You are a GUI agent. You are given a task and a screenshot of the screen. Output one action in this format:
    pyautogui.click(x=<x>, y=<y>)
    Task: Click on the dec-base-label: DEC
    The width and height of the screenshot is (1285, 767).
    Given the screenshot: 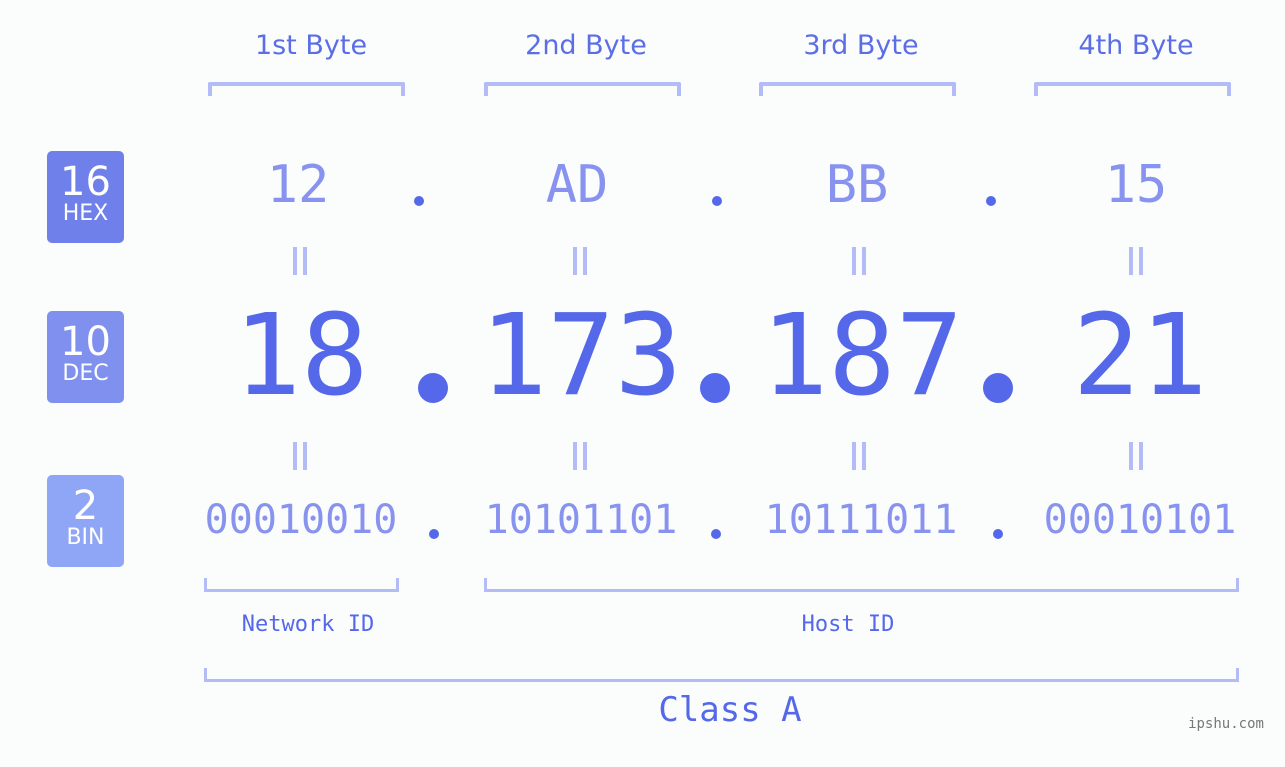 What is the action you would take?
    pyautogui.click(x=85, y=373)
    